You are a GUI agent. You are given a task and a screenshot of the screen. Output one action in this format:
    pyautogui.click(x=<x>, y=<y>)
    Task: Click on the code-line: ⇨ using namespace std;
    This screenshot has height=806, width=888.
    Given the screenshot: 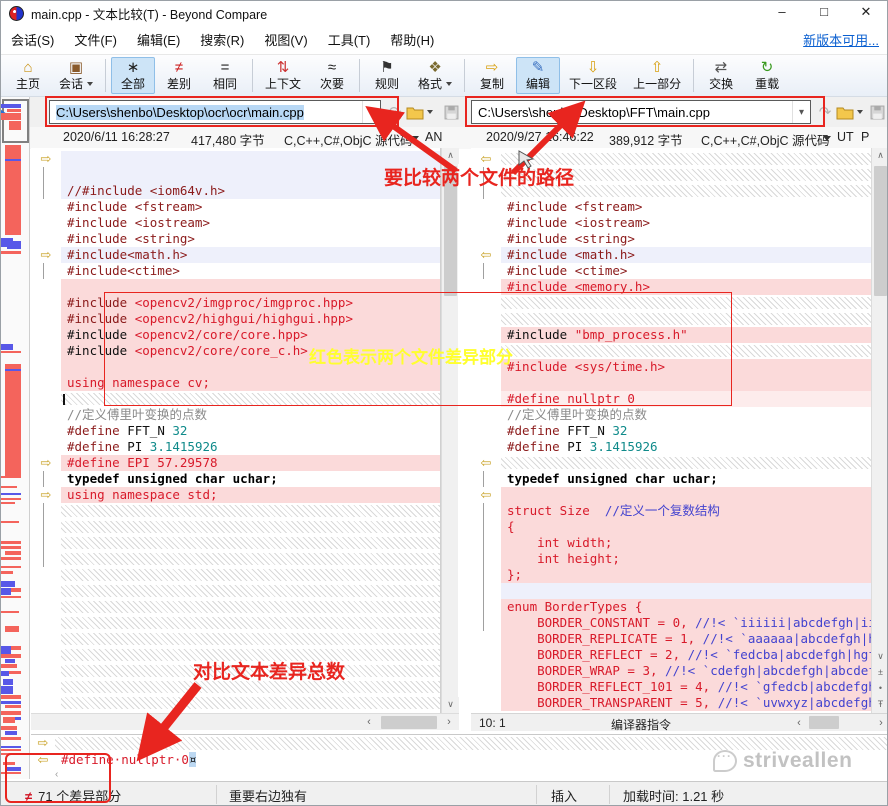 What is the action you would take?
    pyautogui.click(x=235, y=495)
    